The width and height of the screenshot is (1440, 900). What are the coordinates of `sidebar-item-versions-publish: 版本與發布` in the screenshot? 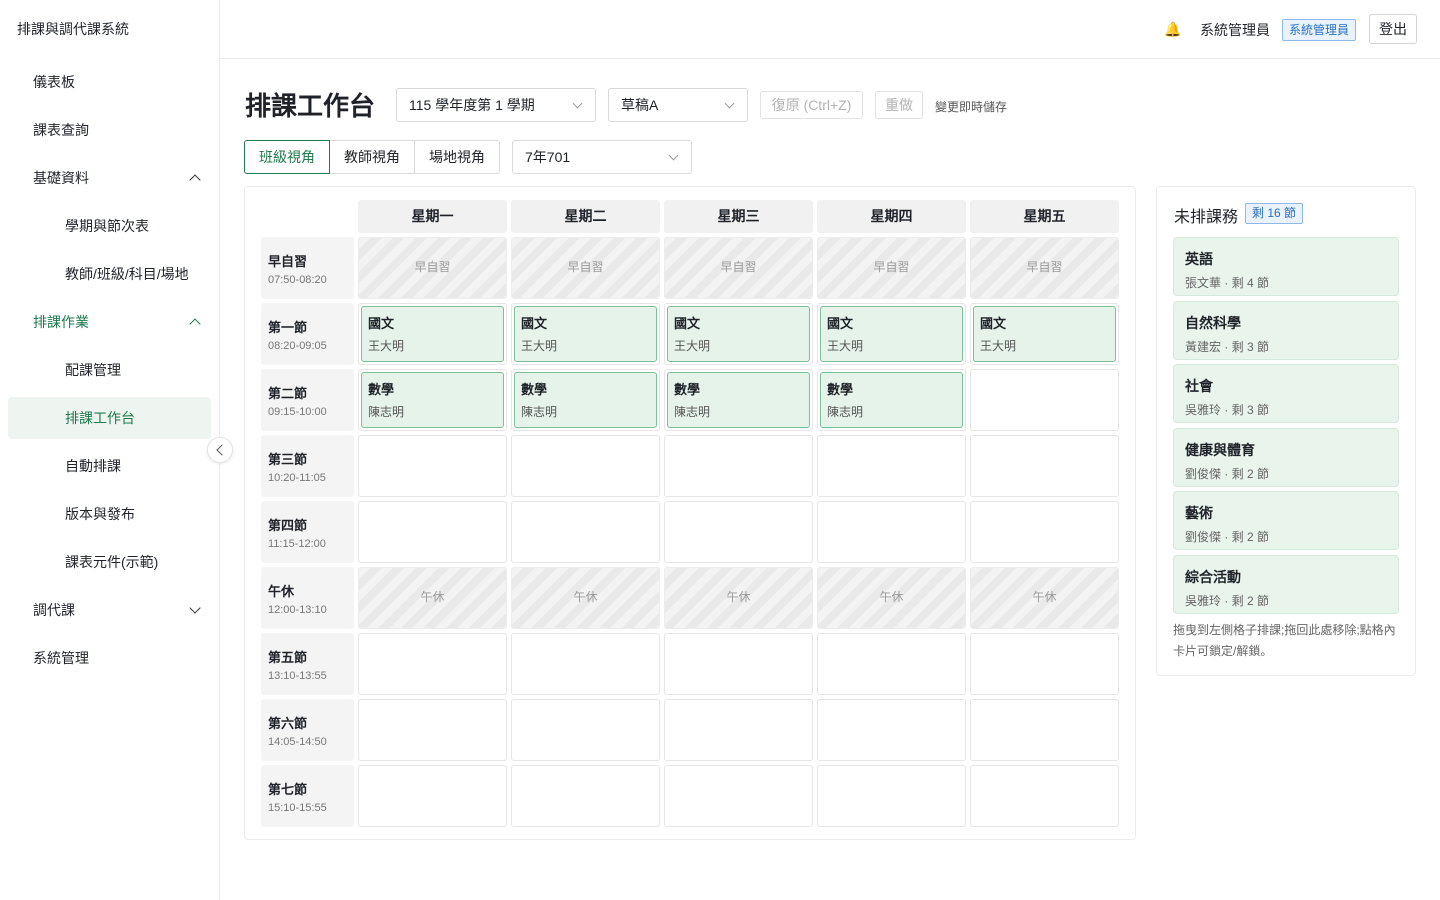 It's located at (109, 514).